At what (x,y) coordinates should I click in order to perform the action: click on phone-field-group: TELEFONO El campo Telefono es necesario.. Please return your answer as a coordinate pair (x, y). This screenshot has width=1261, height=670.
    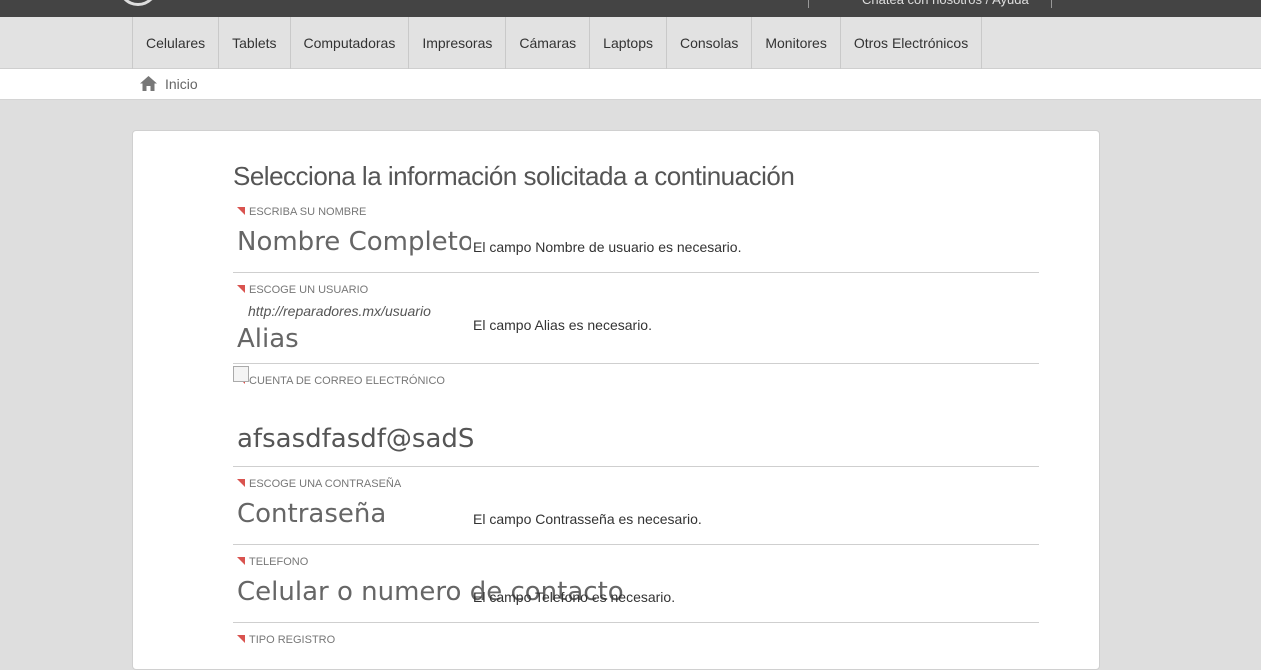
    Looking at the image, I should click on (636, 589).